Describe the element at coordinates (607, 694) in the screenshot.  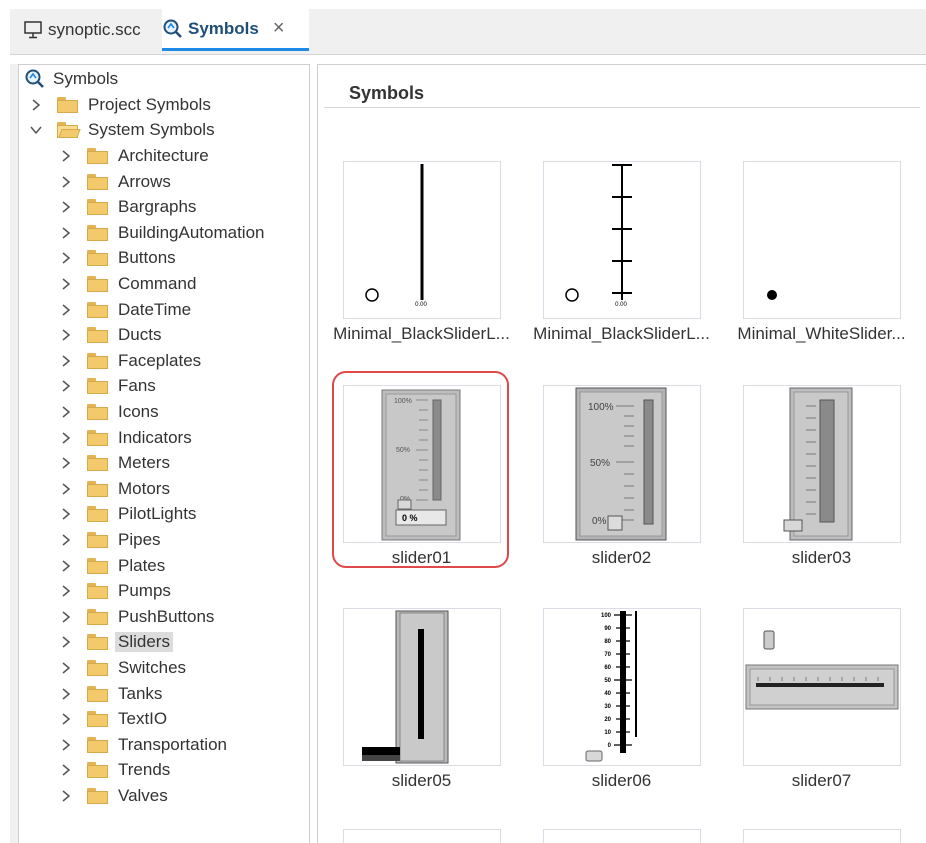
I see `scale-label: 40` at that location.